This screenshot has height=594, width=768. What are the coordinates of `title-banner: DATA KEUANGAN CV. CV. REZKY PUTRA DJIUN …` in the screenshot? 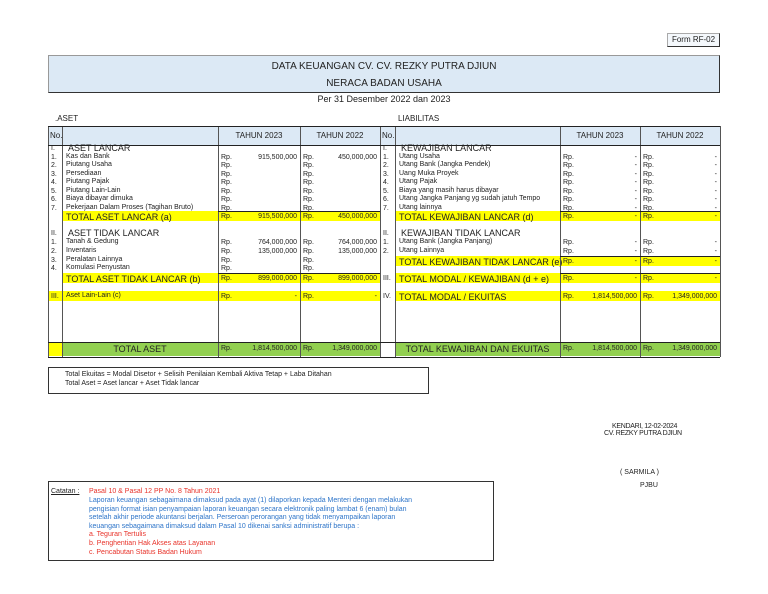 It's located at (384, 74).